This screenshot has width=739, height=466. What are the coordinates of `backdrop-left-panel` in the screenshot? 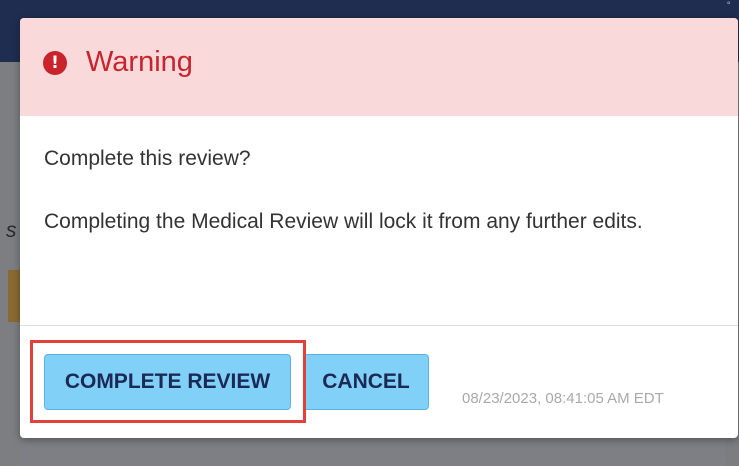 It's located at (10, 264).